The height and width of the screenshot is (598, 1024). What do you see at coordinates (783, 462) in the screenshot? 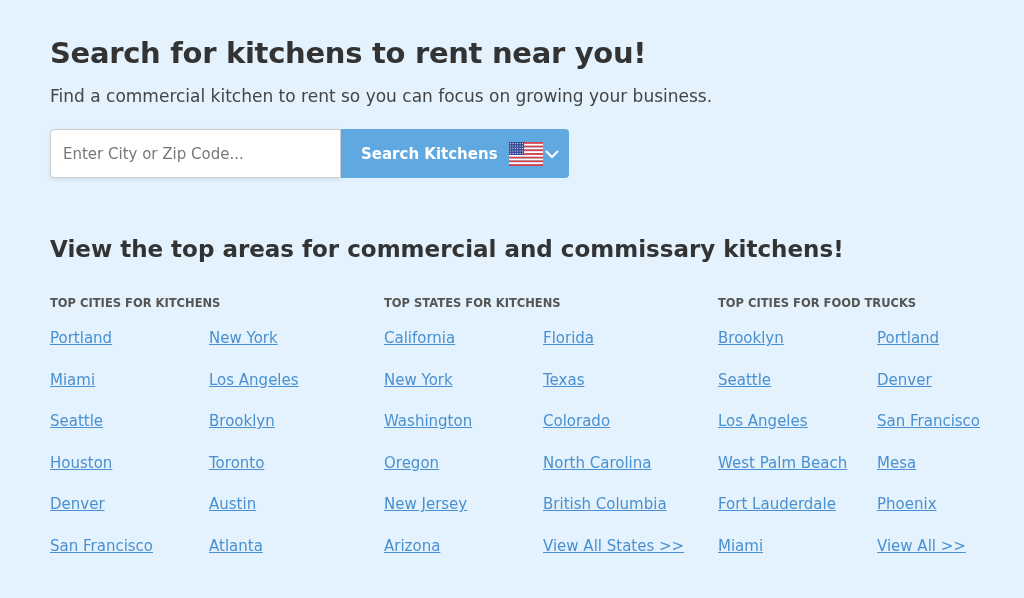
I see `area-link: West Palm Beach` at bounding box center [783, 462].